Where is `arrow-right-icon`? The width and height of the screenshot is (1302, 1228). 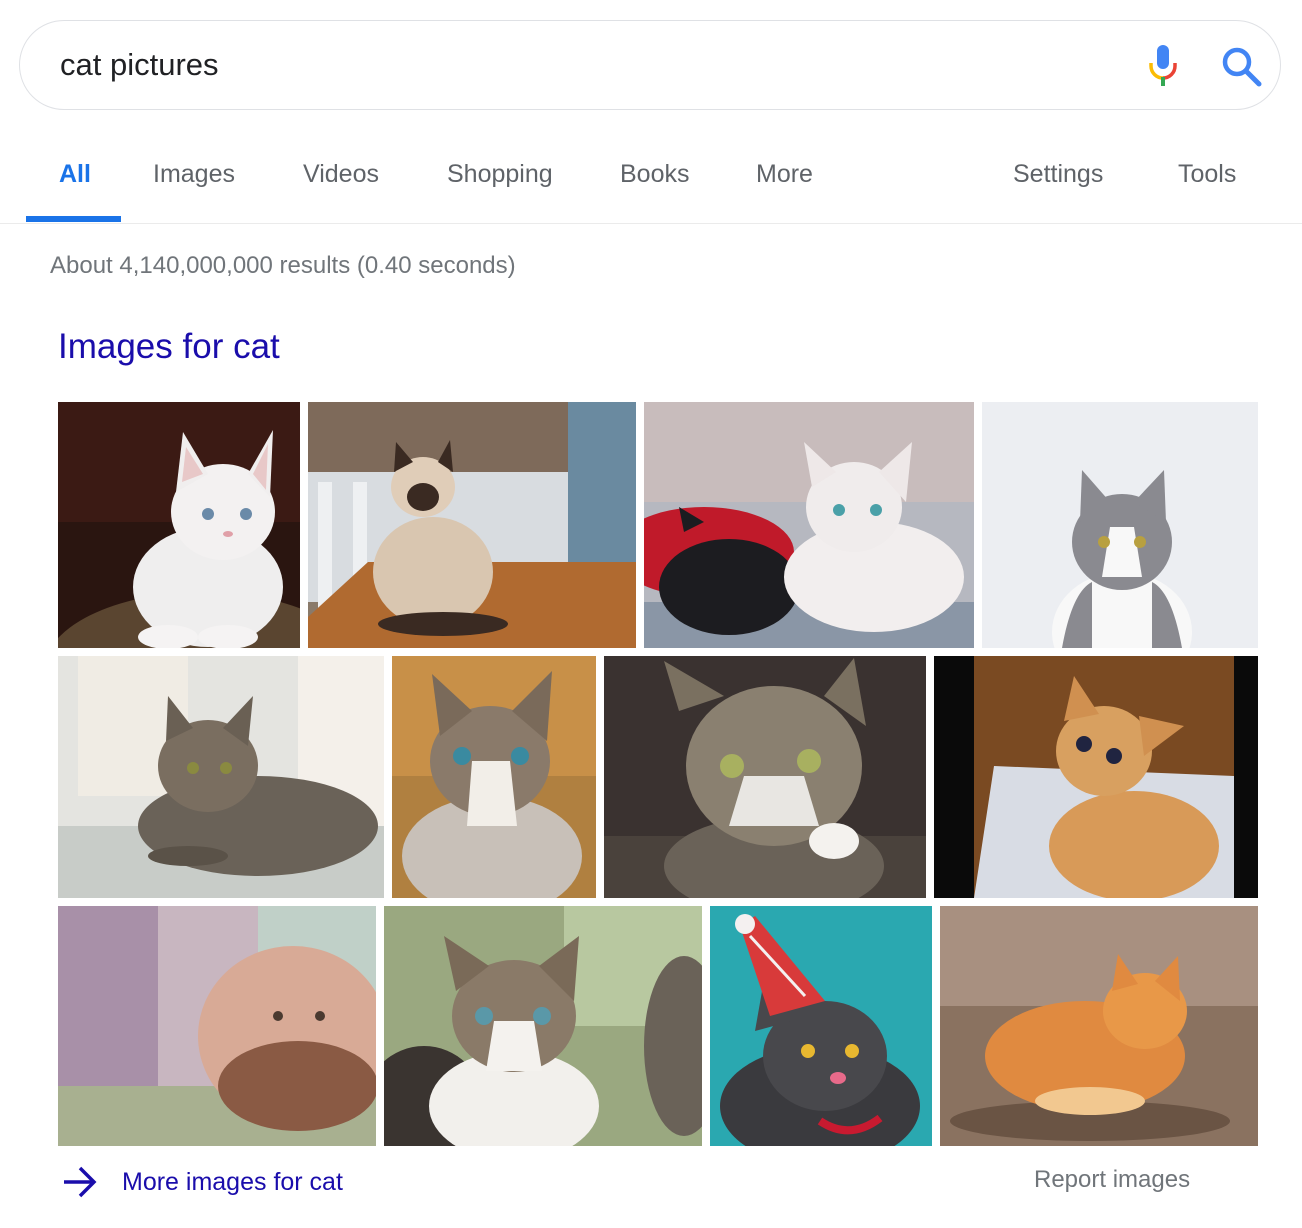 arrow-right-icon is located at coordinates (80, 1182).